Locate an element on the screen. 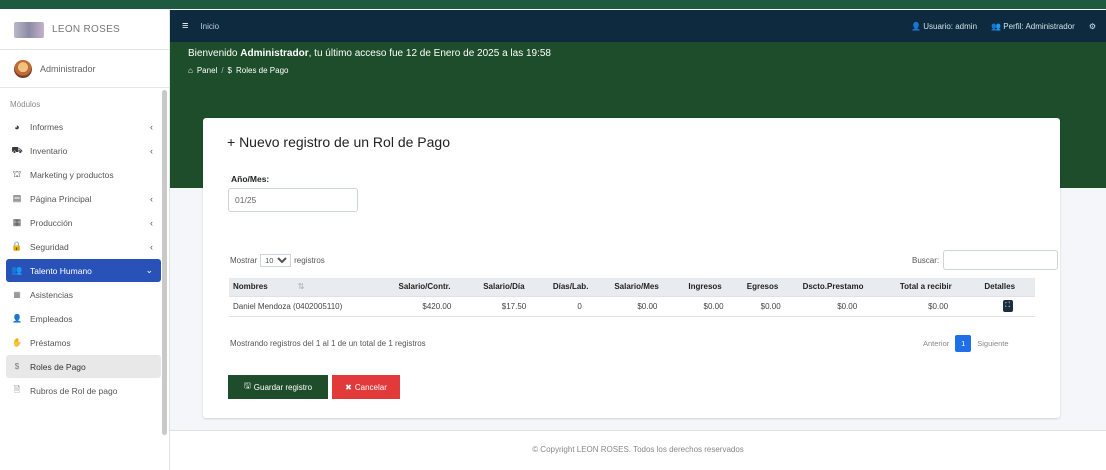 This screenshot has height=470, width=1106. nav-home-link: Inicio is located at coordinates (209, 26).